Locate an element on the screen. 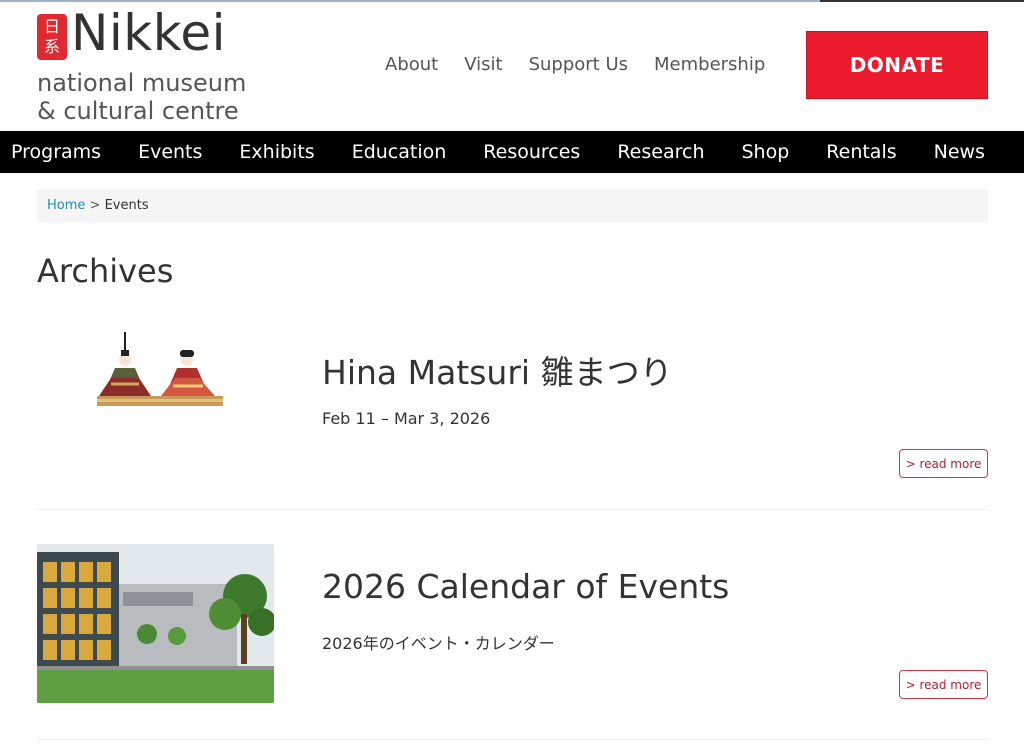  logo-subtitle-line2: & cultural centre is located at coordinates (138, 111).